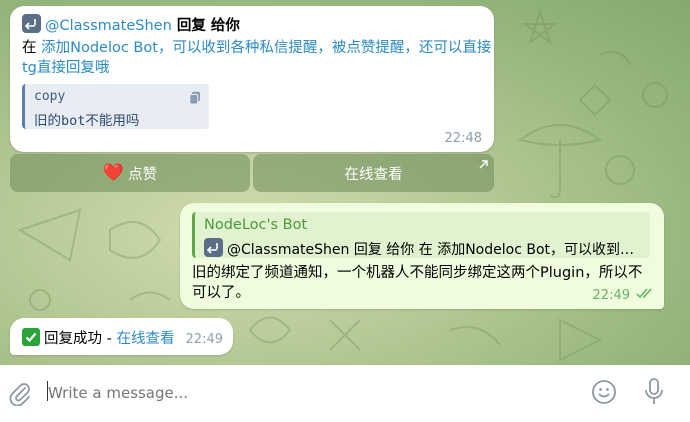 The width and height of the screenshot is (690, 422). I want to click on microphone-icon, so click(654, 394).